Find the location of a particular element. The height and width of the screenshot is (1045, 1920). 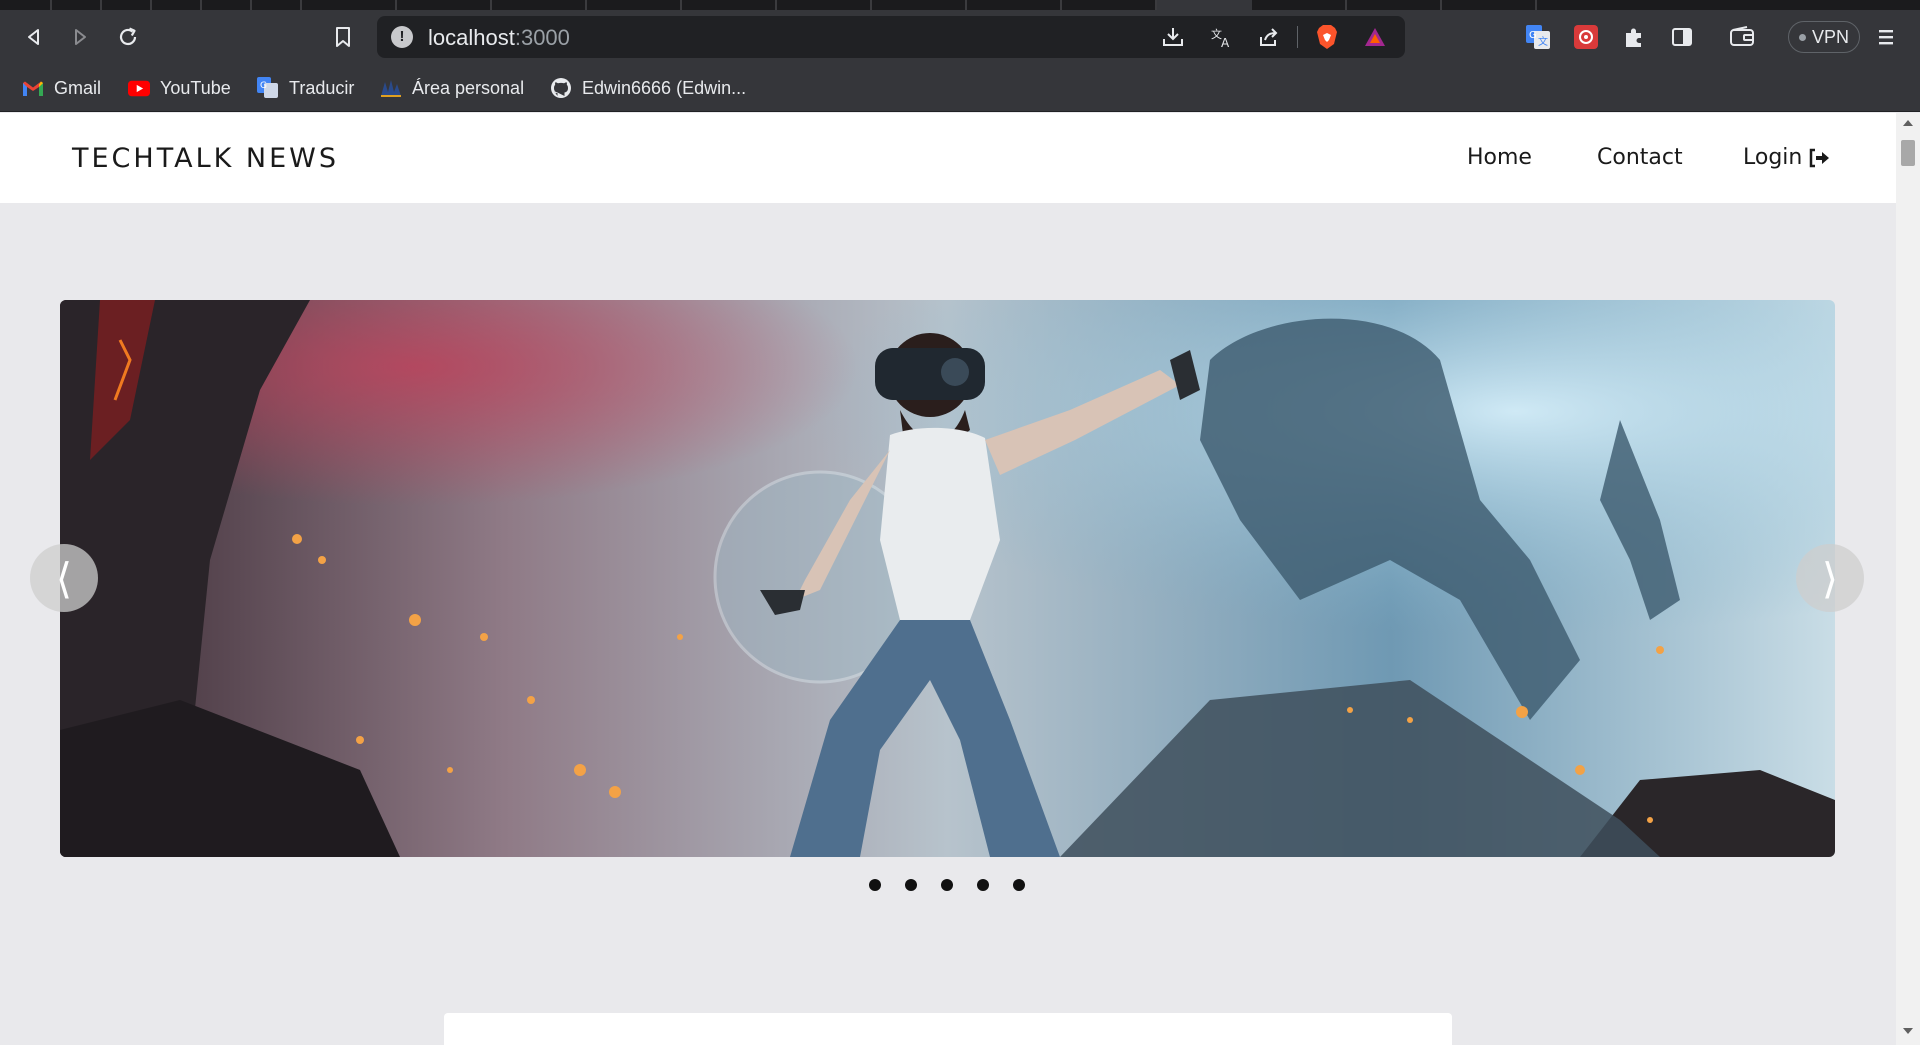

carousel-prev-button: ⟨ is located at coordinates (64, 578).